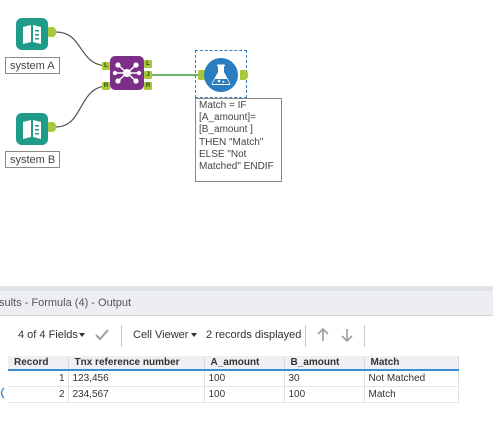  What do you see at coordinates (231, 142) in the screenshot?
I see `annotation-line: THEN "Match"` at bounding box center [231, 142].